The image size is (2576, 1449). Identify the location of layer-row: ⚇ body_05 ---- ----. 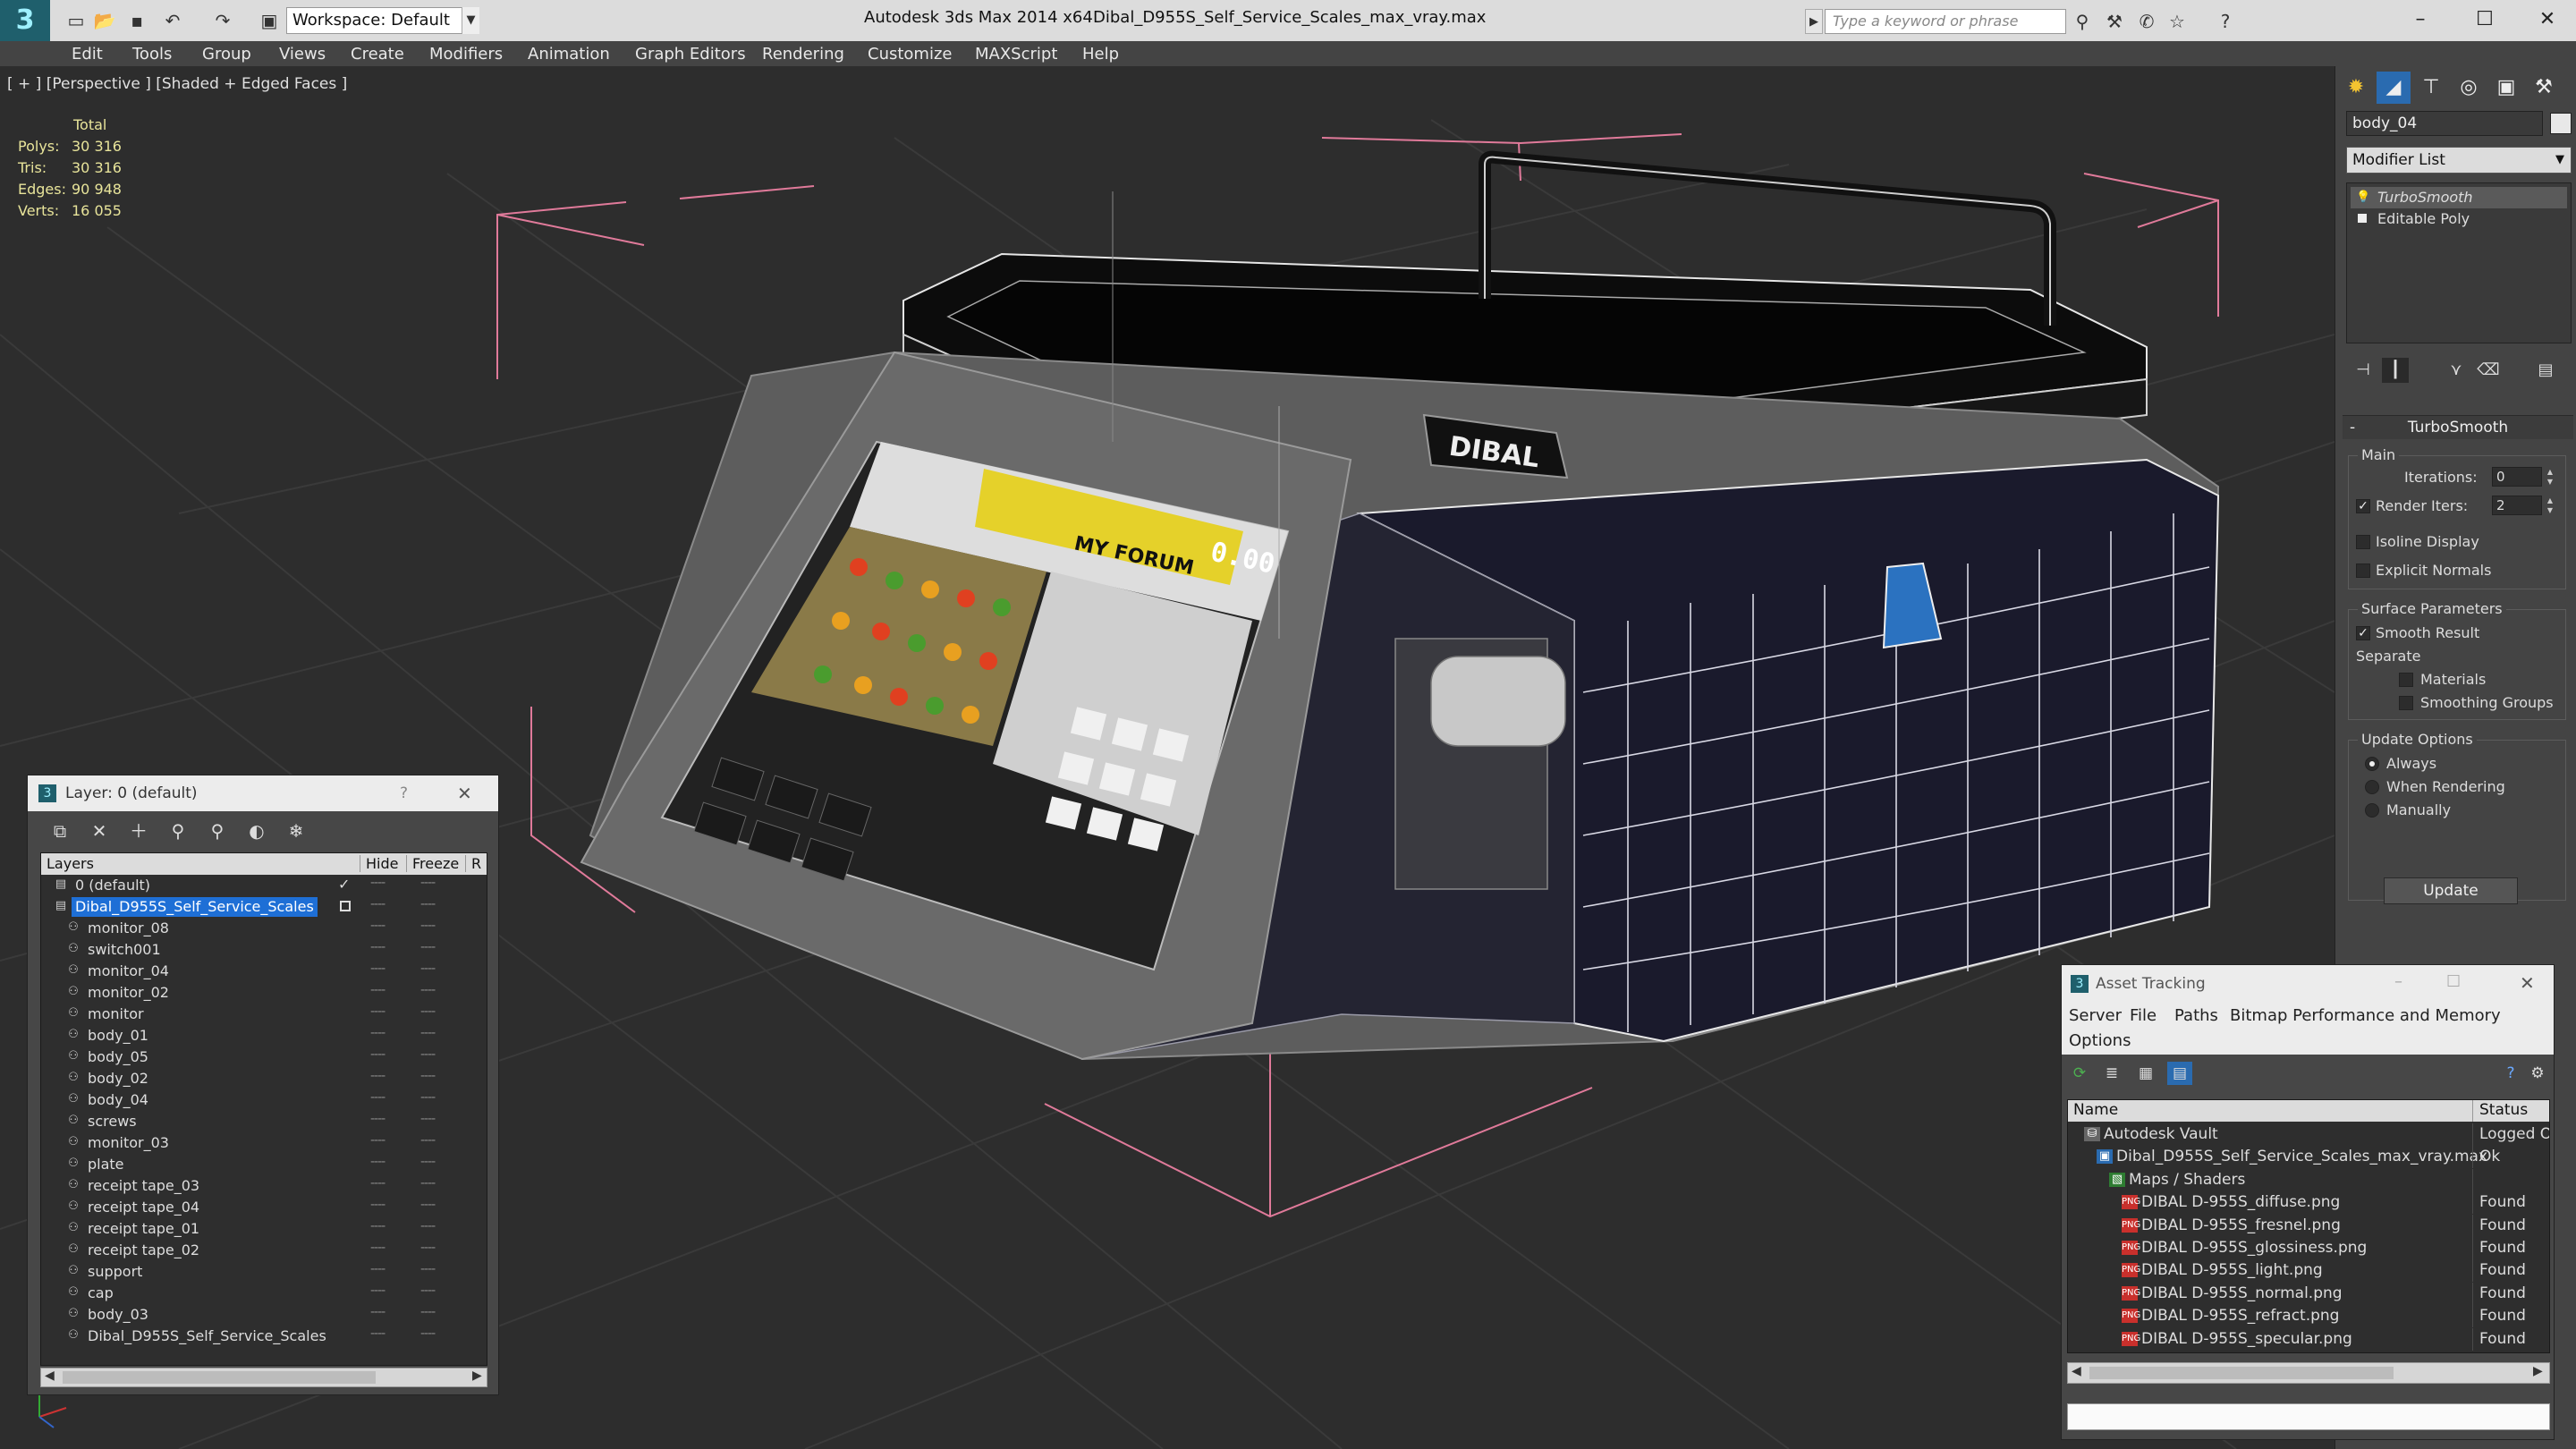
(264, 1057).